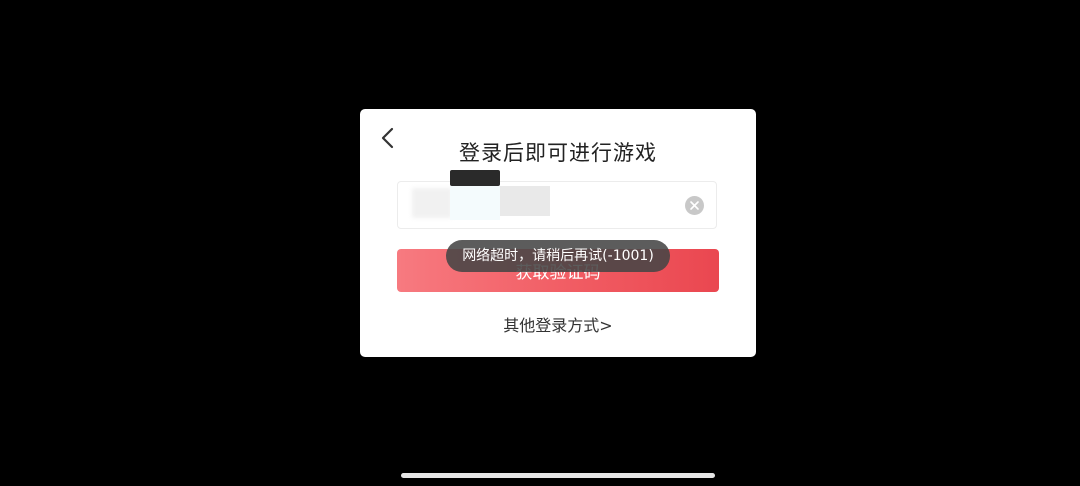 Image resolution: width=1080 pixels, height=486 pixels. Describe the element at coordinates (558, 256) in the screenshot. I see `error-toast: 网络超时，请稍后再试(-1001)` at that location.